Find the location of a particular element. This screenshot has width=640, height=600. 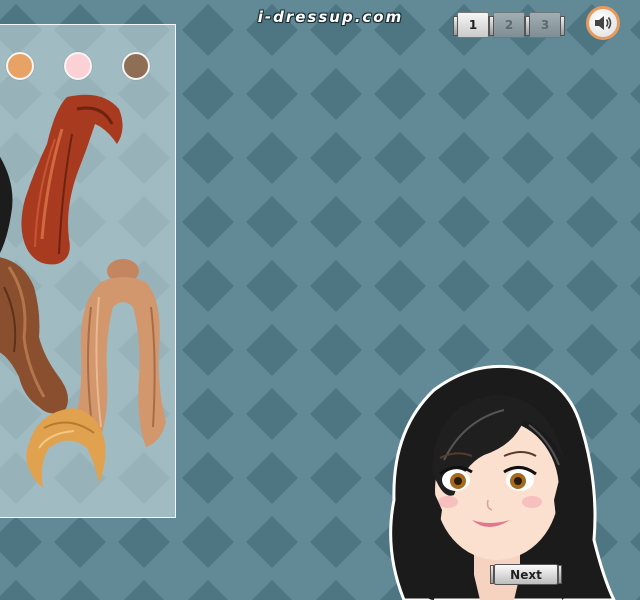

hair-option-blonde-short is located at coordinates (64, 450).